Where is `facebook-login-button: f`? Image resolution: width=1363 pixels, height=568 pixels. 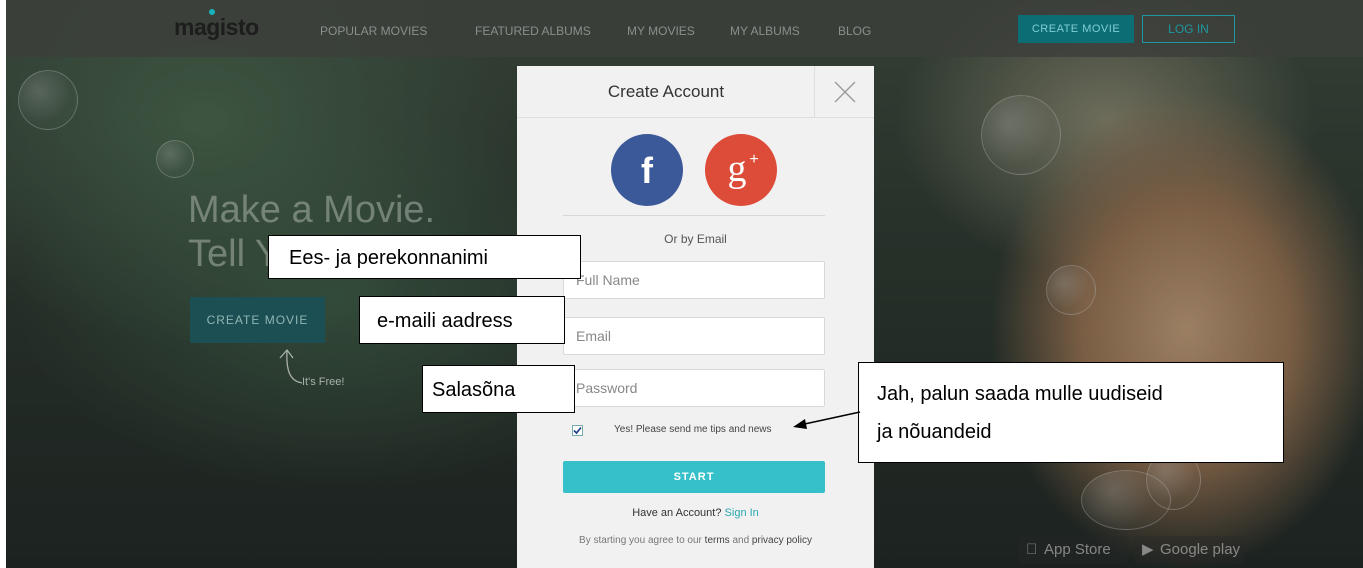
facebook-login-button: f is located at coordinates (647, 170).